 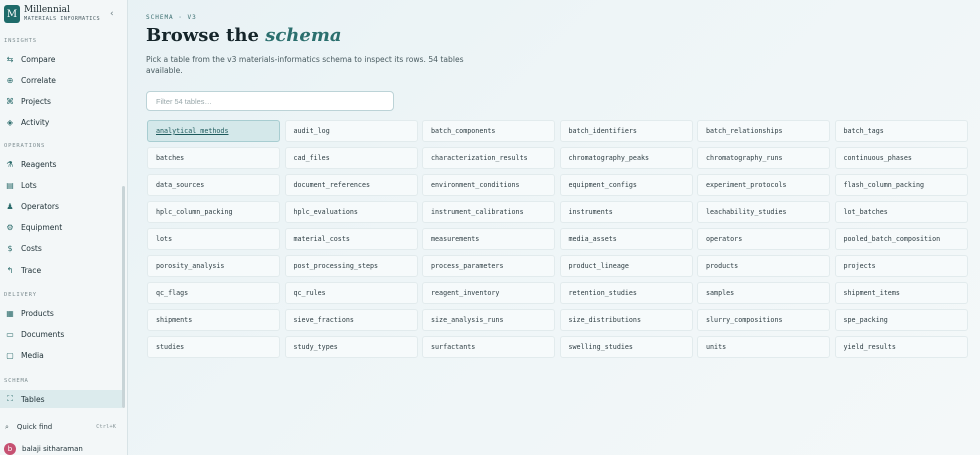 What do you see at coordinates (626, 346) in the screenshot?
I see `table-card: swelling_studies` at bounding box center [626, 346].